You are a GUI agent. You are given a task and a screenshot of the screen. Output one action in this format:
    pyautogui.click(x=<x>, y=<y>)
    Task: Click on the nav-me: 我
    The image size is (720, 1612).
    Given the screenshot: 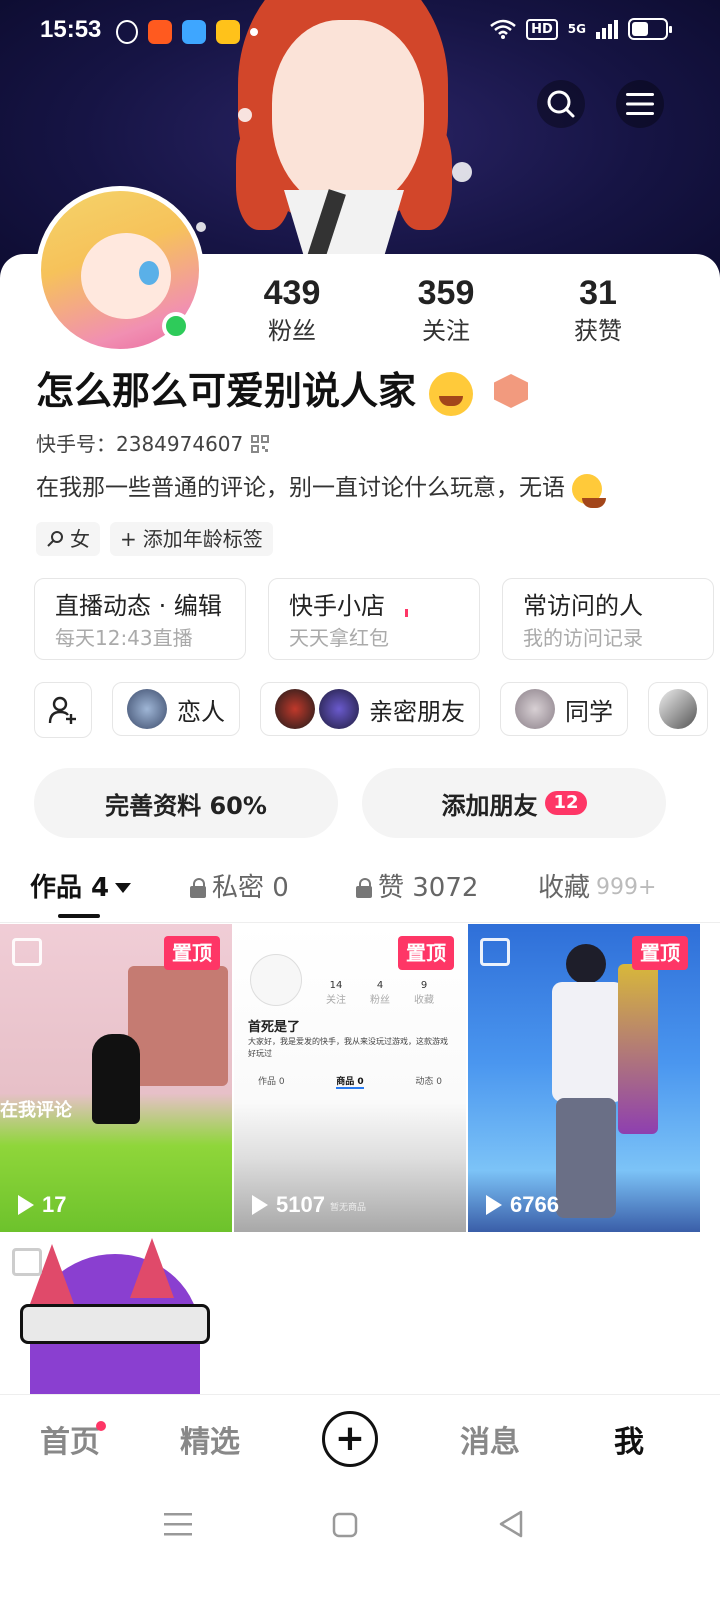 What is the action you would take?
    pyautogui.click(x=629, y=1439)
    